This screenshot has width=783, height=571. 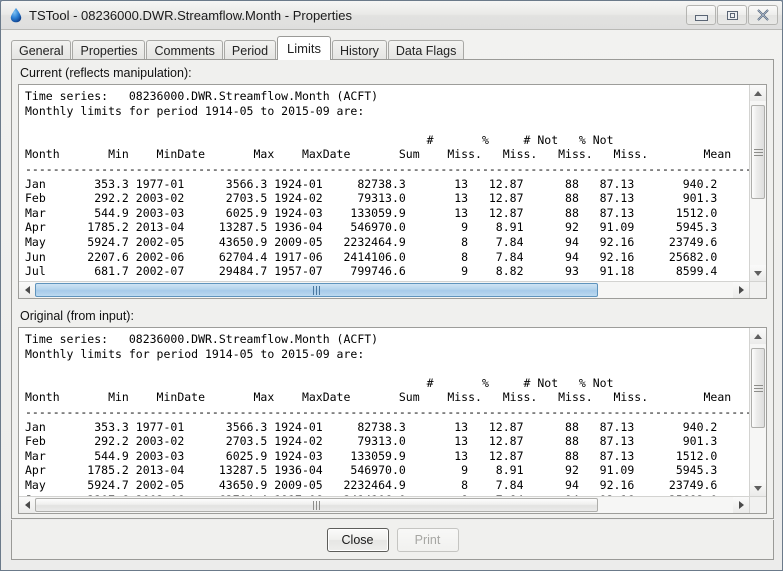 I want to click on close-button, so click(x=763, y=15).